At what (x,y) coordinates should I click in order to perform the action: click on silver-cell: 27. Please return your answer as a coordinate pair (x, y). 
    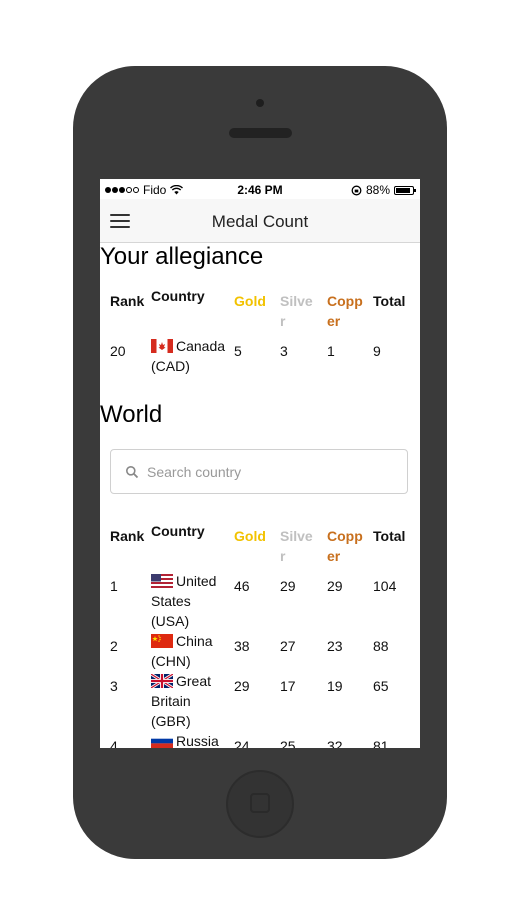
    Looking at the image, I should click on (288, 646).